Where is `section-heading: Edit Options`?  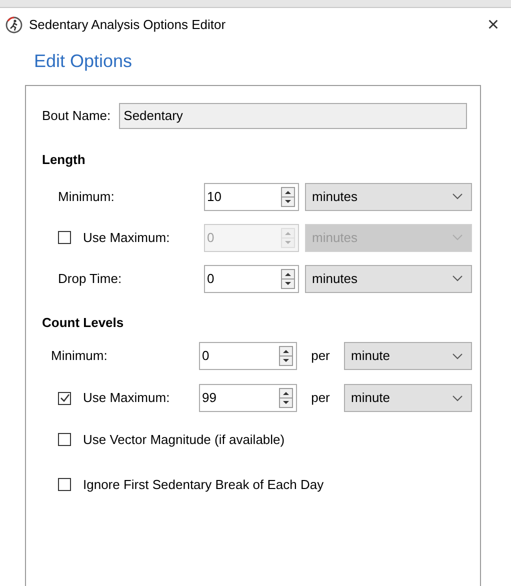 section-heading: Edit Options is located at coordinates (83, 61).